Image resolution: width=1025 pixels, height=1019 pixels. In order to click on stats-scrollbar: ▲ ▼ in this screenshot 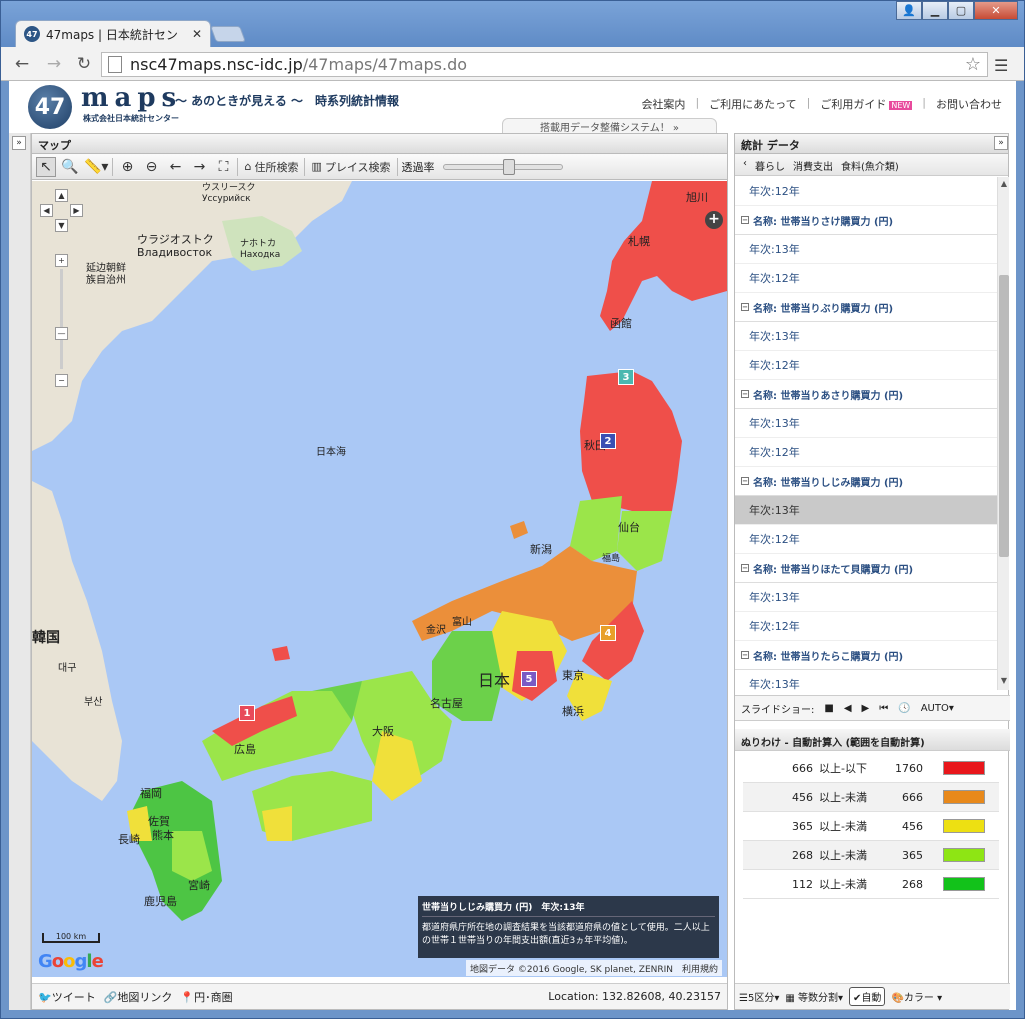, I will do `click(1003, 433)`.